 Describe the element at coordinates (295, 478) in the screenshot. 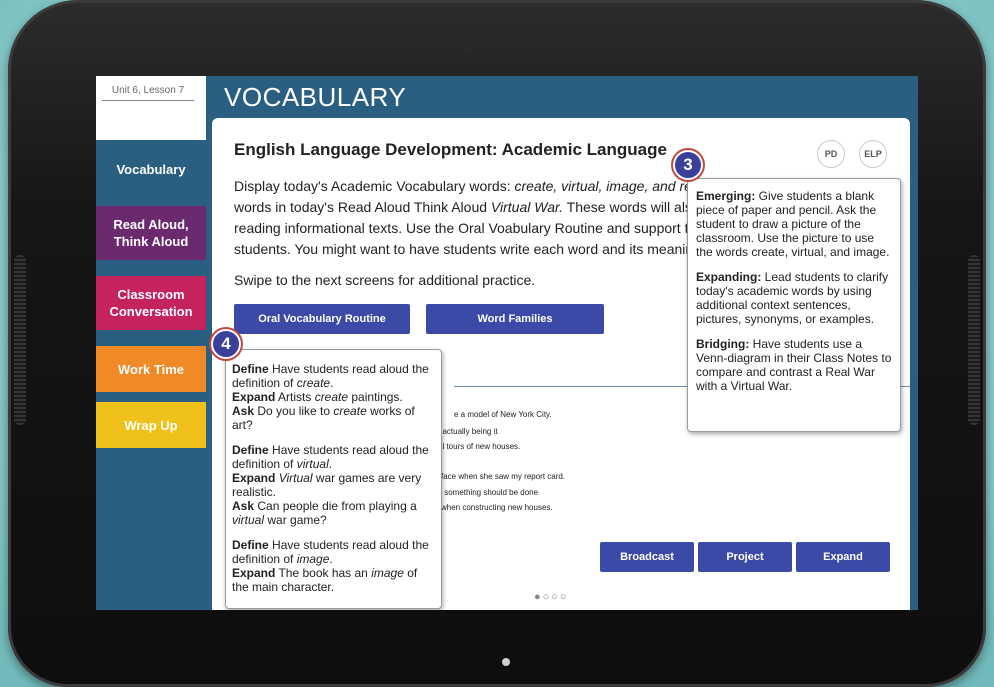

I see `routine-word: Virtual` at that location.